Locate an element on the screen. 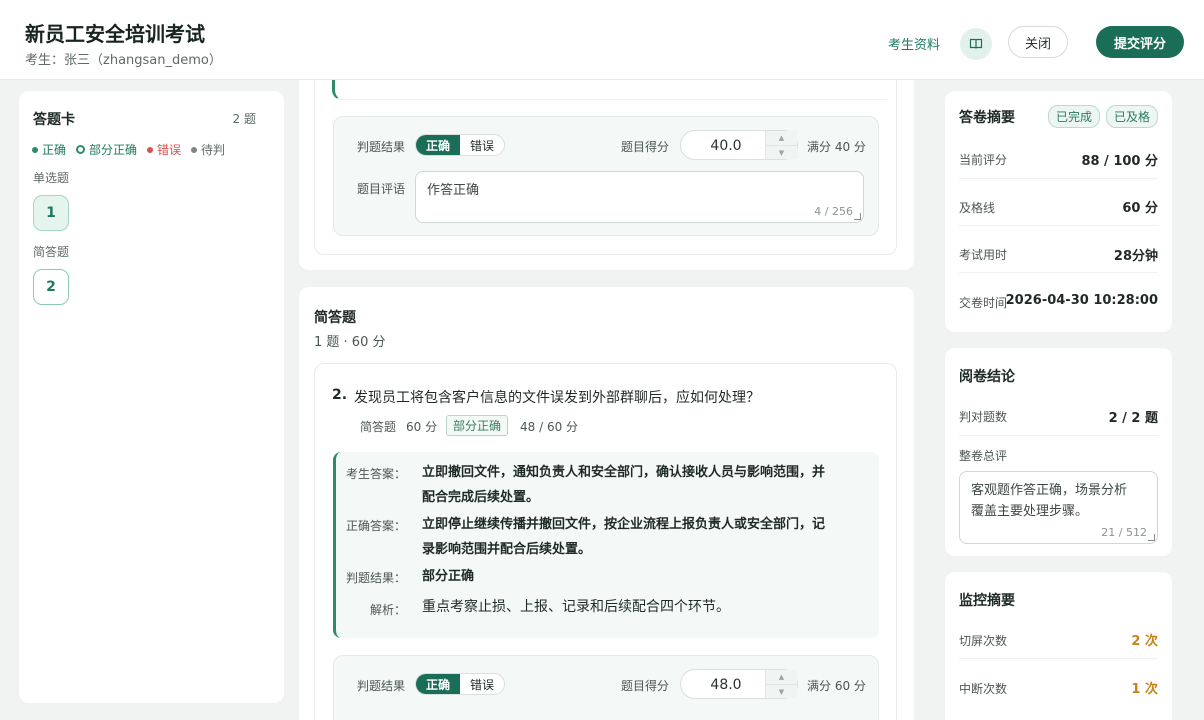 This screenshot has width=1204, height=720. conclusion-title: 阅卷结论 is located at coordinates (987, 377).